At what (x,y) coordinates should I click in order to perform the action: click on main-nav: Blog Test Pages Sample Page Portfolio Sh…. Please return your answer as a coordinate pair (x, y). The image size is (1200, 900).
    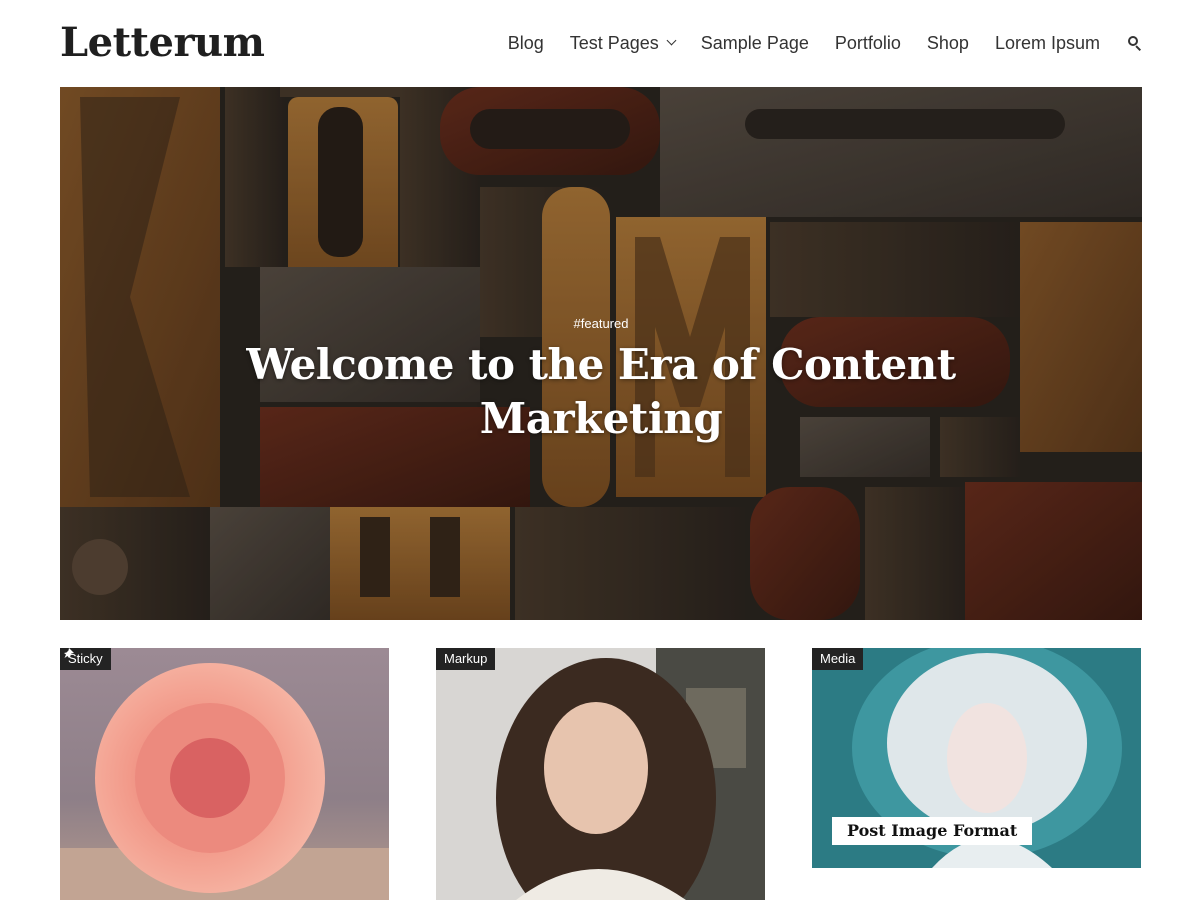
    Looking at the image, I should click on (825, 43).